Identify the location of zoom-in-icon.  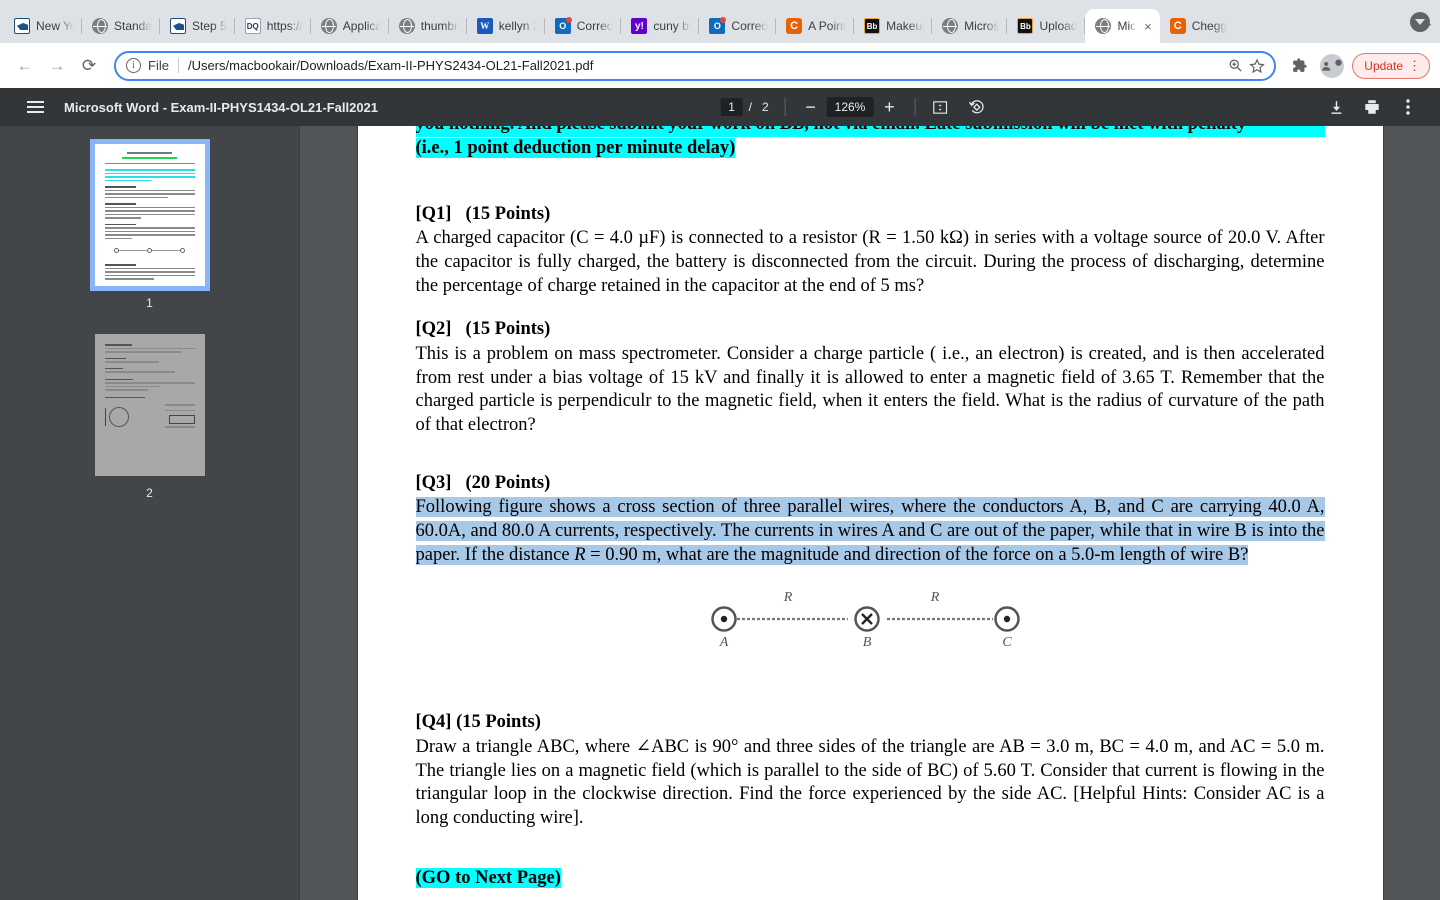
(1235, 66).